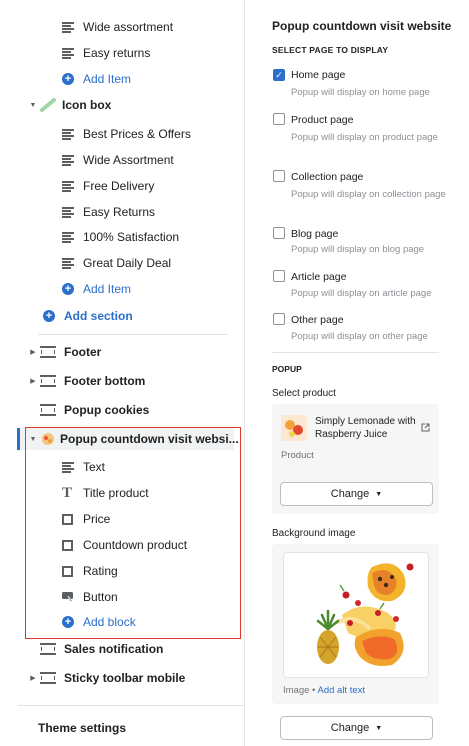 This screenshot has width=469, height=746. Describe the element at coordinates (131, 705) in the screenshot. I see `divider` at that location.